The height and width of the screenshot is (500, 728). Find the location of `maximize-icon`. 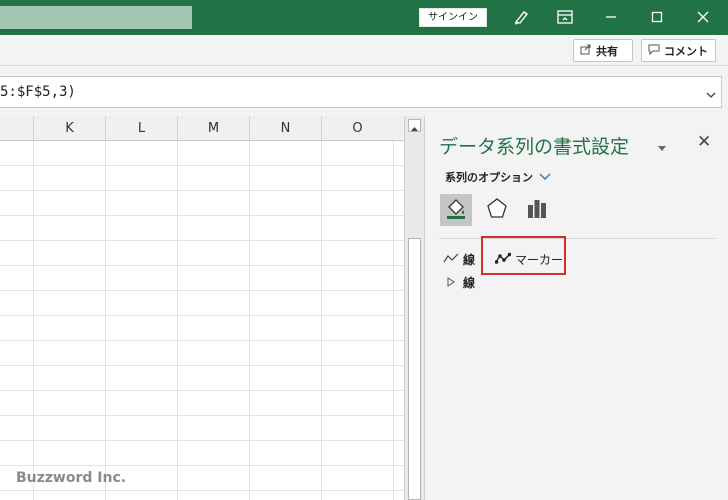

maximize-icon is located at coordinates (657, 17).